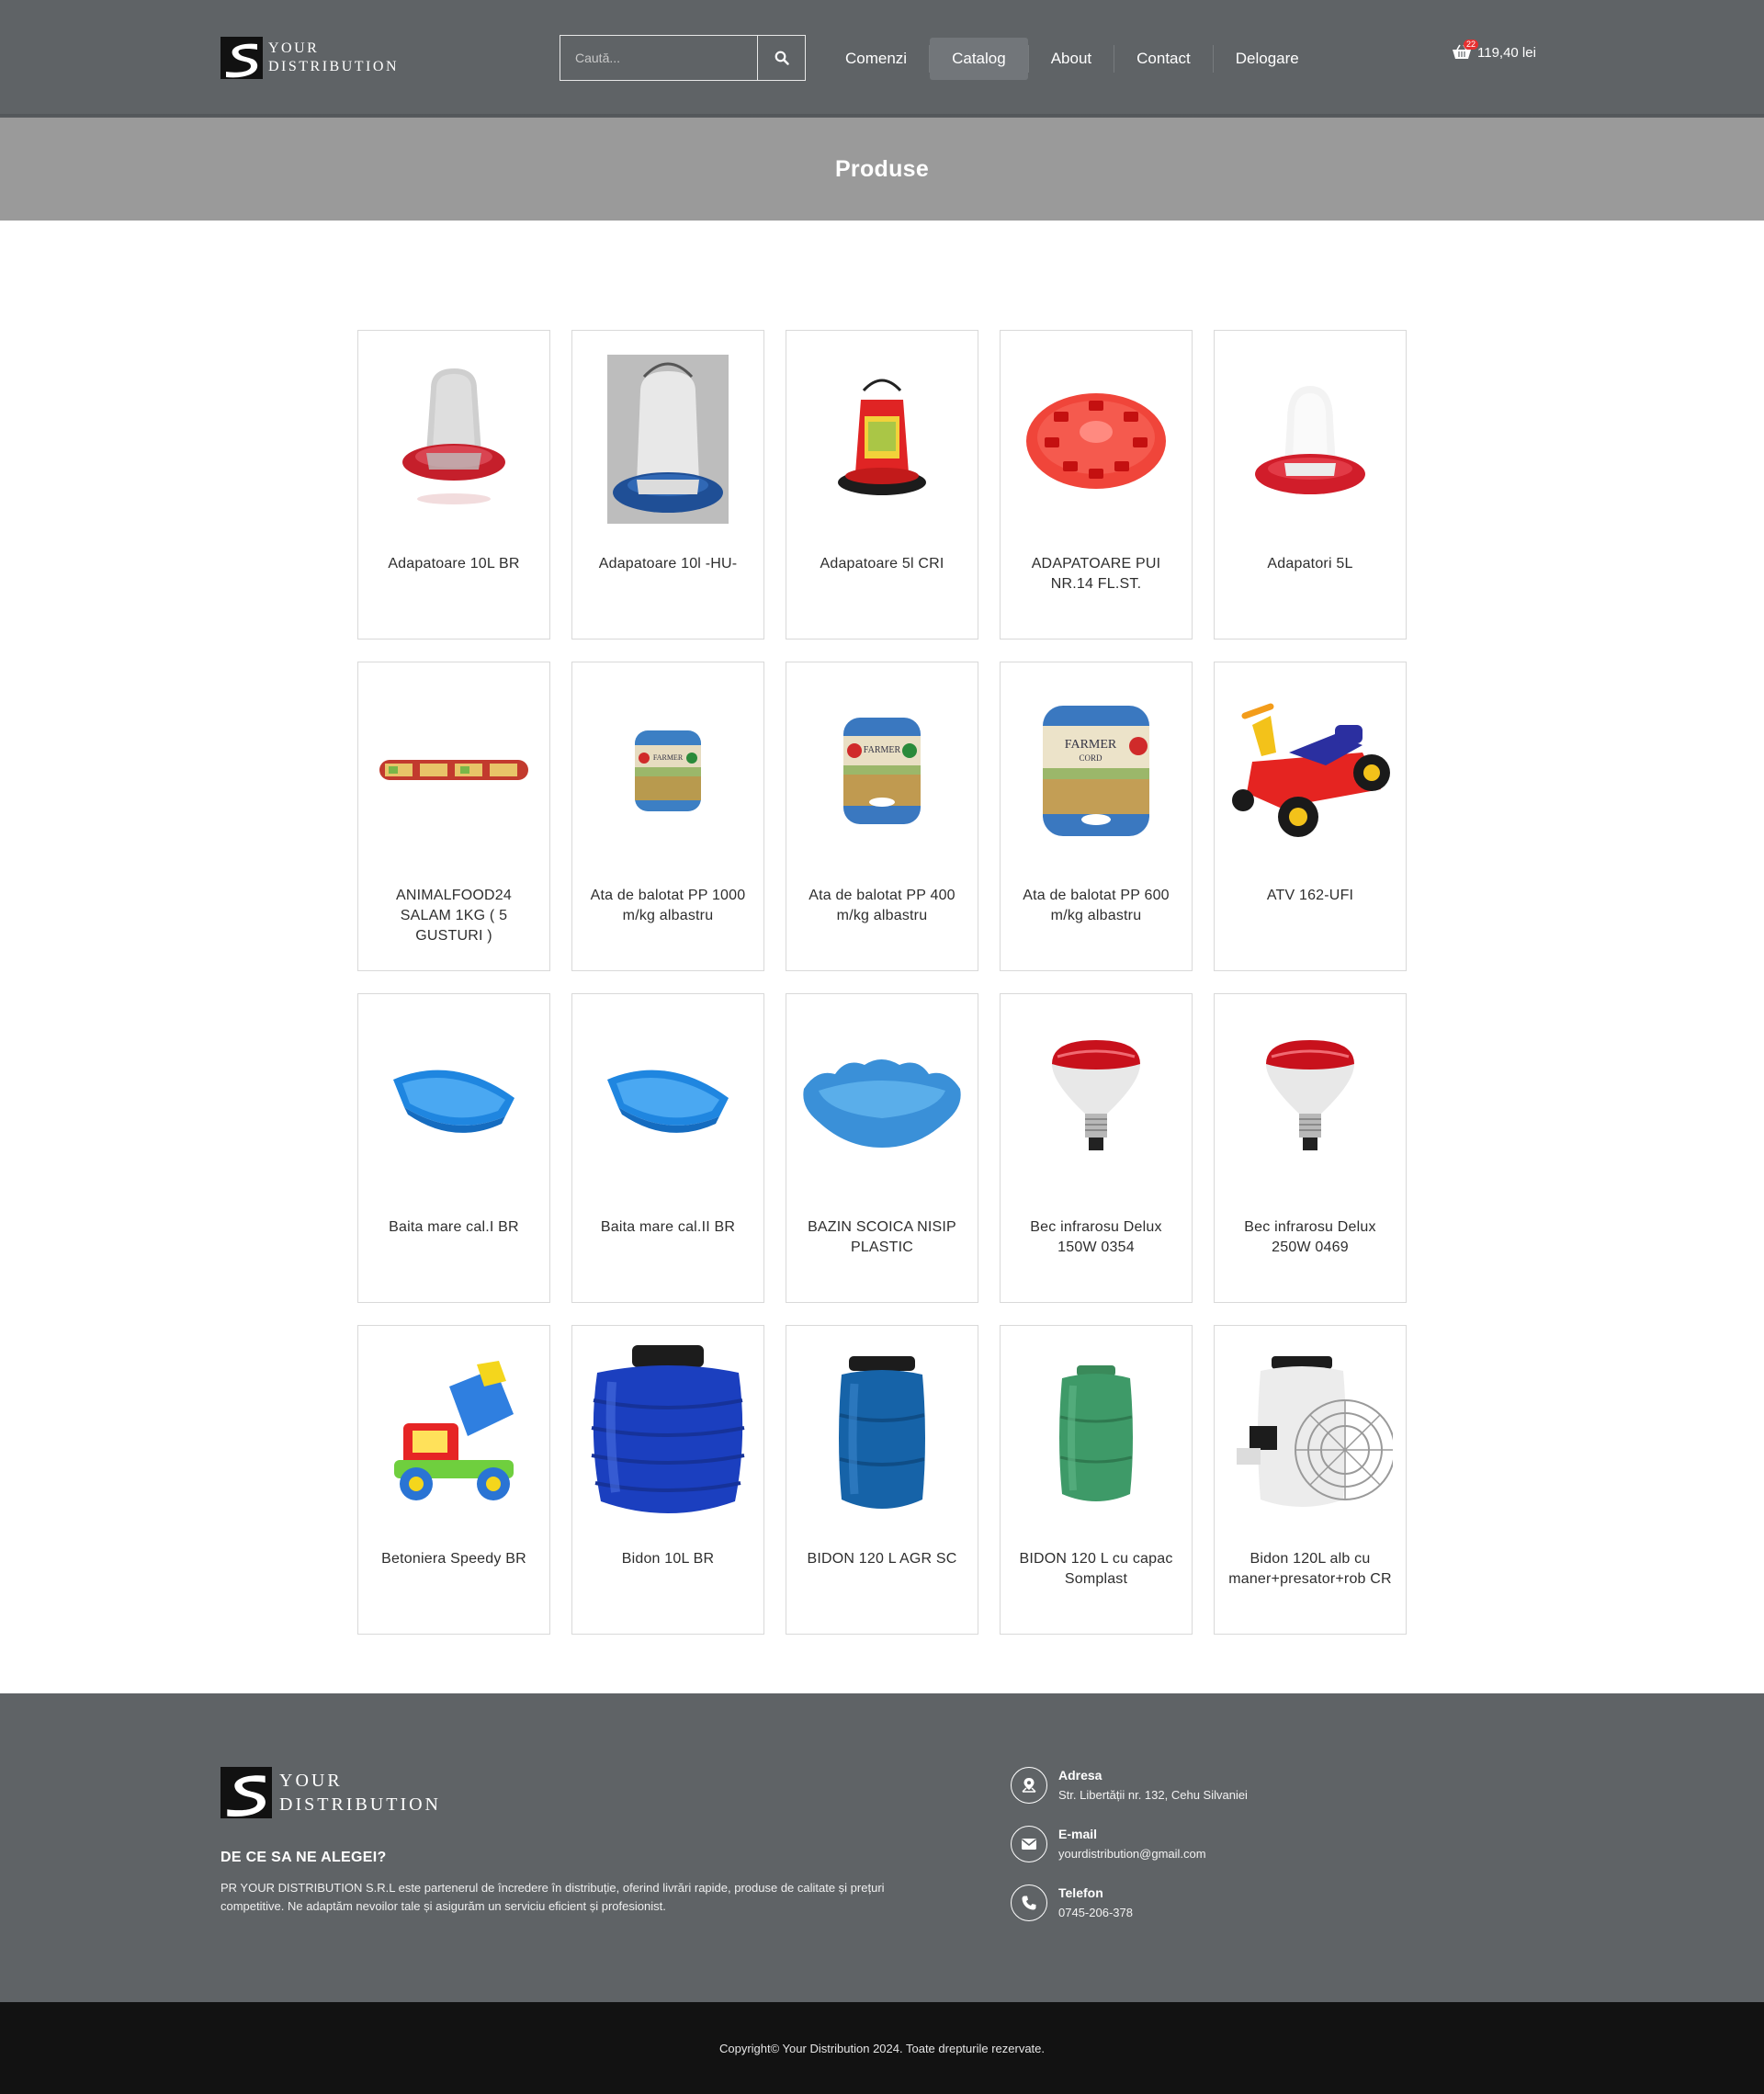  What do you see at coordinates (1078, 1834) in the screenshot?
I see `contact-email-label: E-mail` at bounding box center [1078, 1834].